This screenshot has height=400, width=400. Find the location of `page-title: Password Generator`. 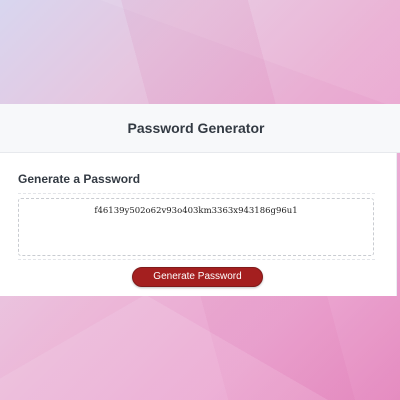

page-title: Password Generator is located at coordinates (196, 128).